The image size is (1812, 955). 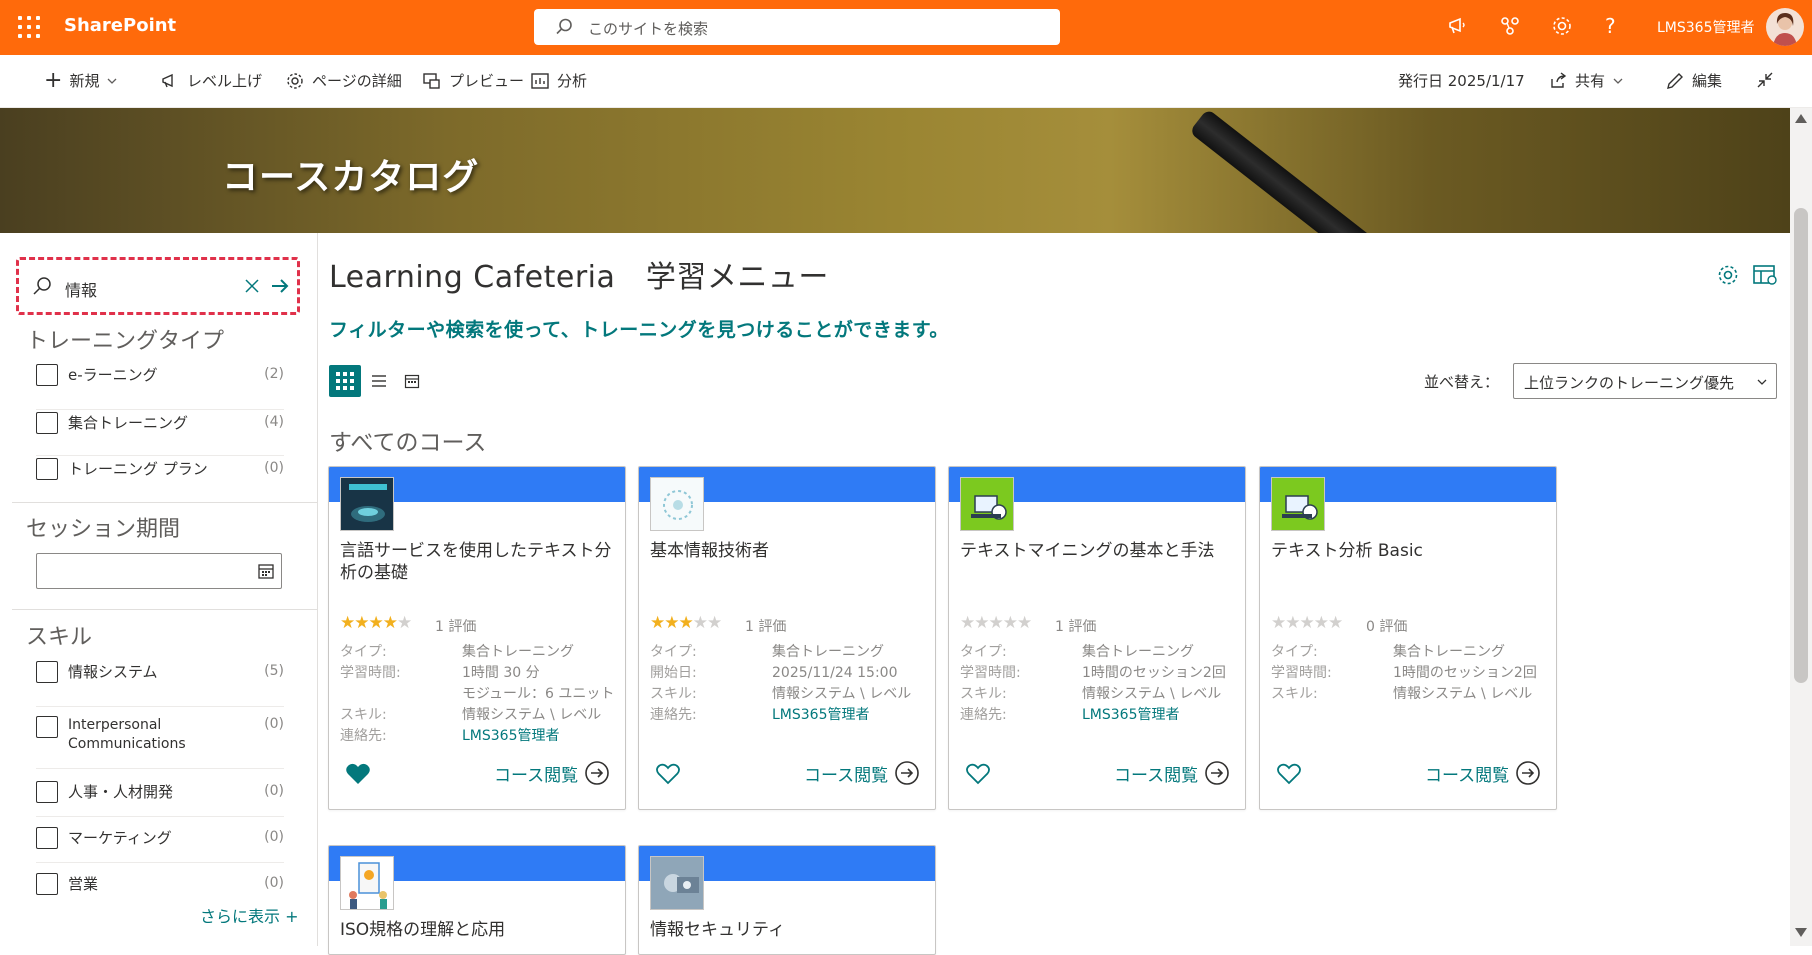 I want to click on filter-option-label: 集合トレーニング, so click(x=128, y=423).